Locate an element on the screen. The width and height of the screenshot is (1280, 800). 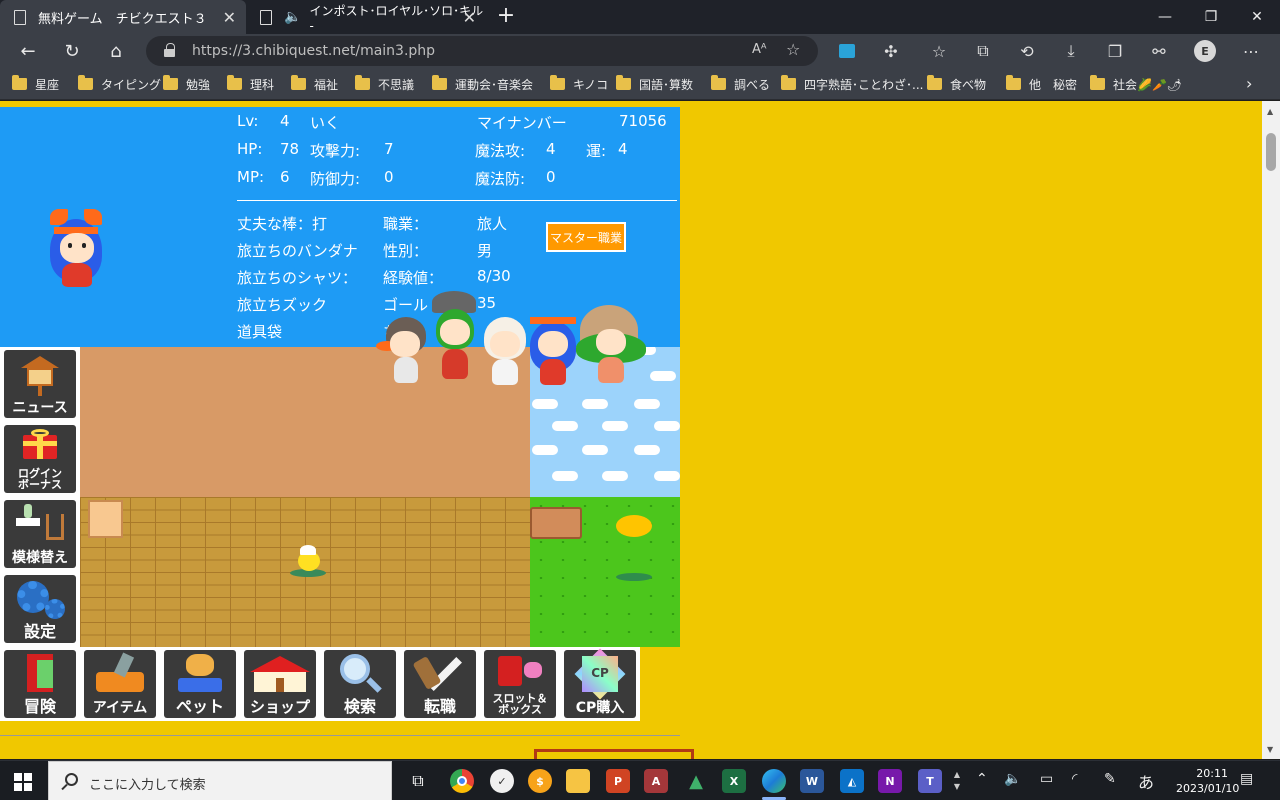
extension-icon is located at coordinates (847, 51).